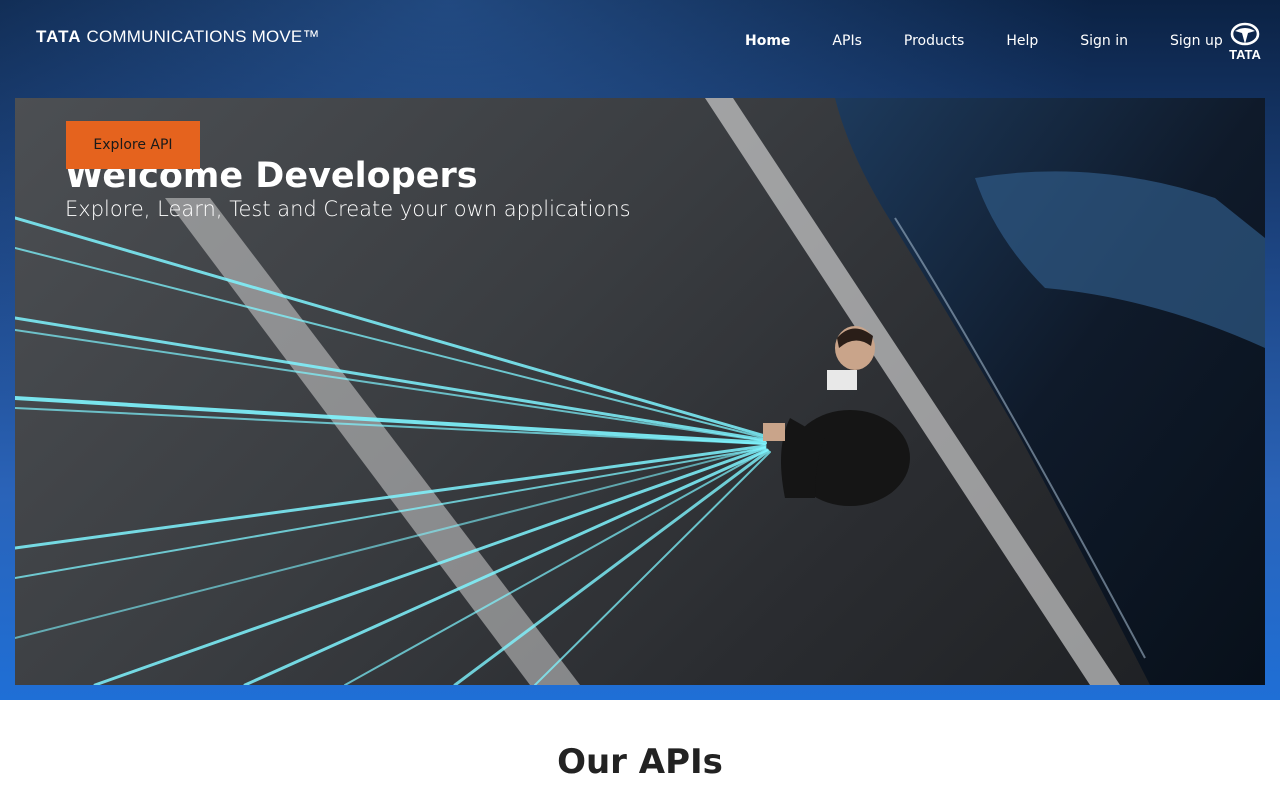 The width and height of the screenshot is (1280, 800). Describe the element at coordinates (934, 41) in the screenshot. I see `nav-products: Products` at that location.